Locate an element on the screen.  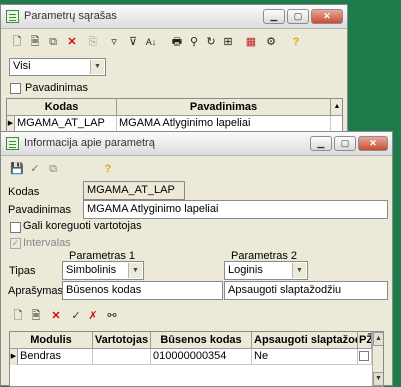
list-toolbar: 🗋 🗎 ⧉ ✕ ⎘ ▿ ⊽ A↓ 🖶 ⚲ ↻ ⊞ ▦ ⚙ ? is located at coordinates (174, 42).